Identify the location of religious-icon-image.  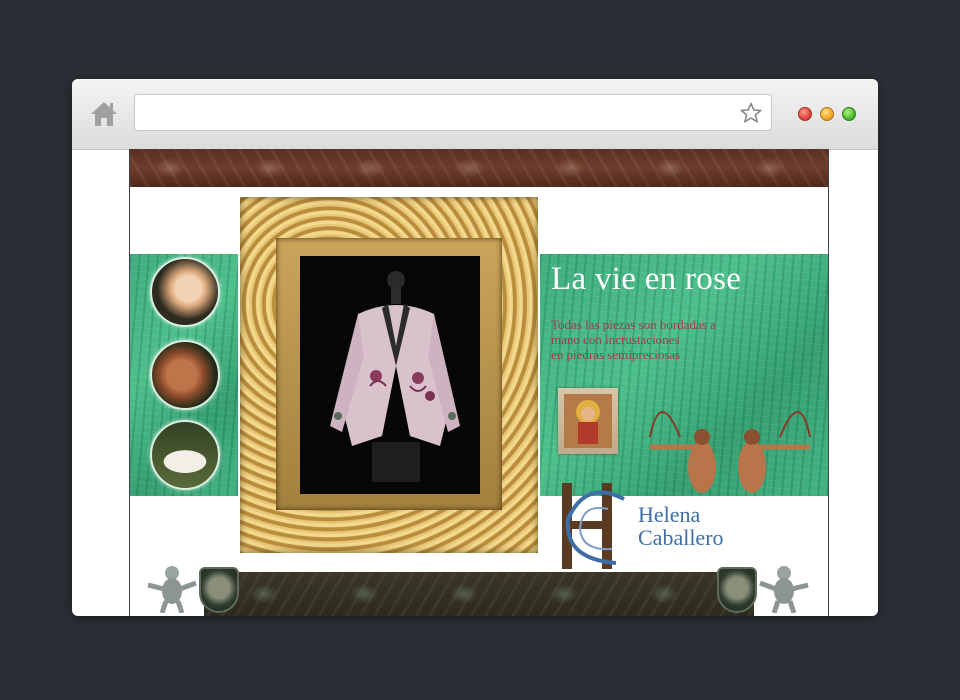
(588, 421).